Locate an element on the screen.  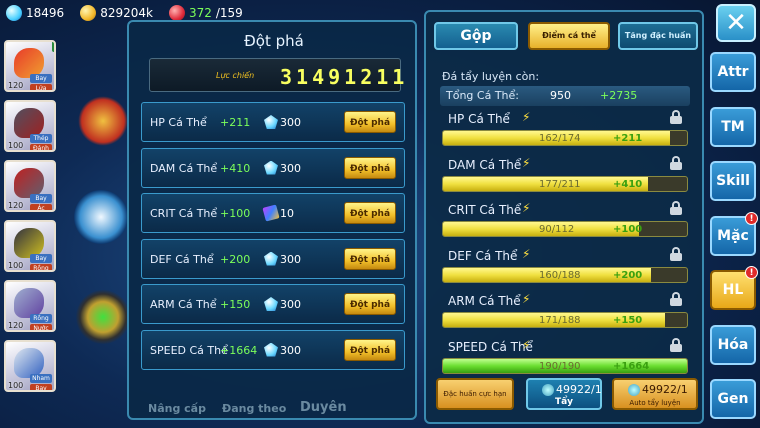
stat-progress-bar: 162/174 +211 is located at coordinates (565, 138).